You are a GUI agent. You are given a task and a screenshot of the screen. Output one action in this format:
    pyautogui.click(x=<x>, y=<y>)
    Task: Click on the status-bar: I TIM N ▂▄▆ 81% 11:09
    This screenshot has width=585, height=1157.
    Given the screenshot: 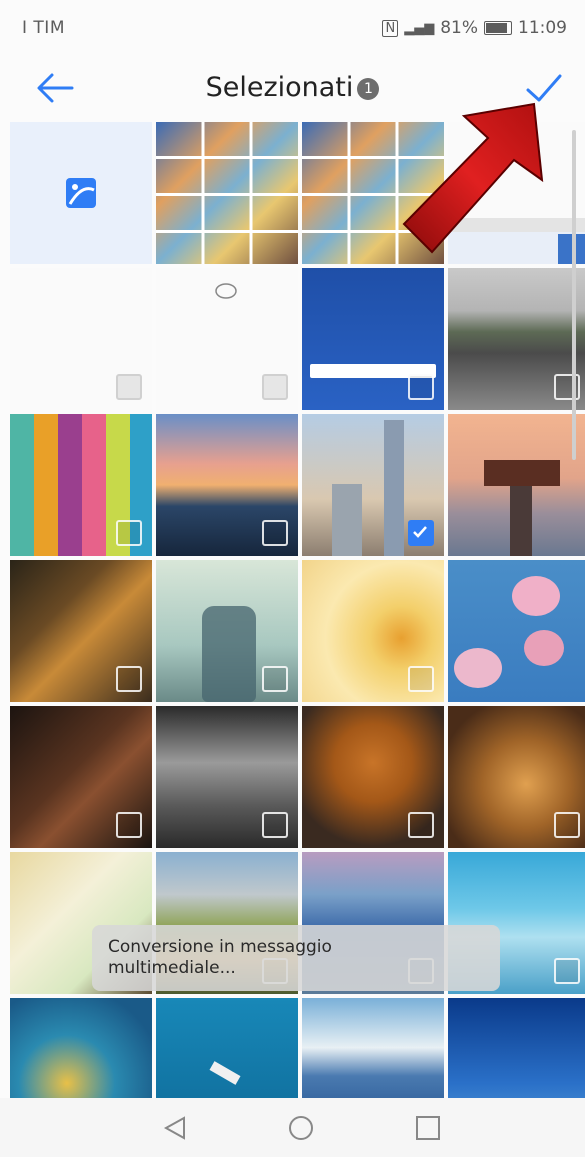 What is the action you would take?
    pyautogui.click(x=292, y=25)
    